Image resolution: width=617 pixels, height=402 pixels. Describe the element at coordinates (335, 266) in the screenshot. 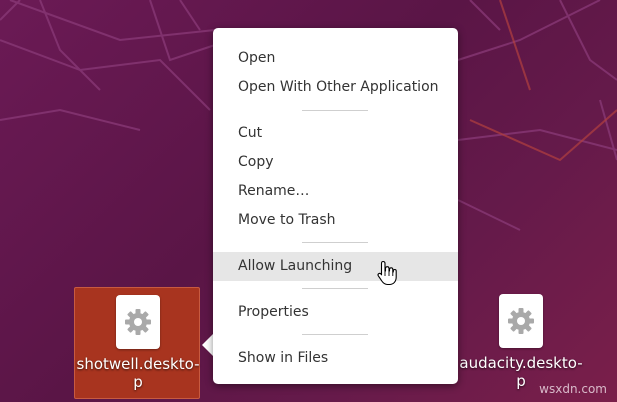

I see `menu-item-allow-launching: Allow Launching` at that location.